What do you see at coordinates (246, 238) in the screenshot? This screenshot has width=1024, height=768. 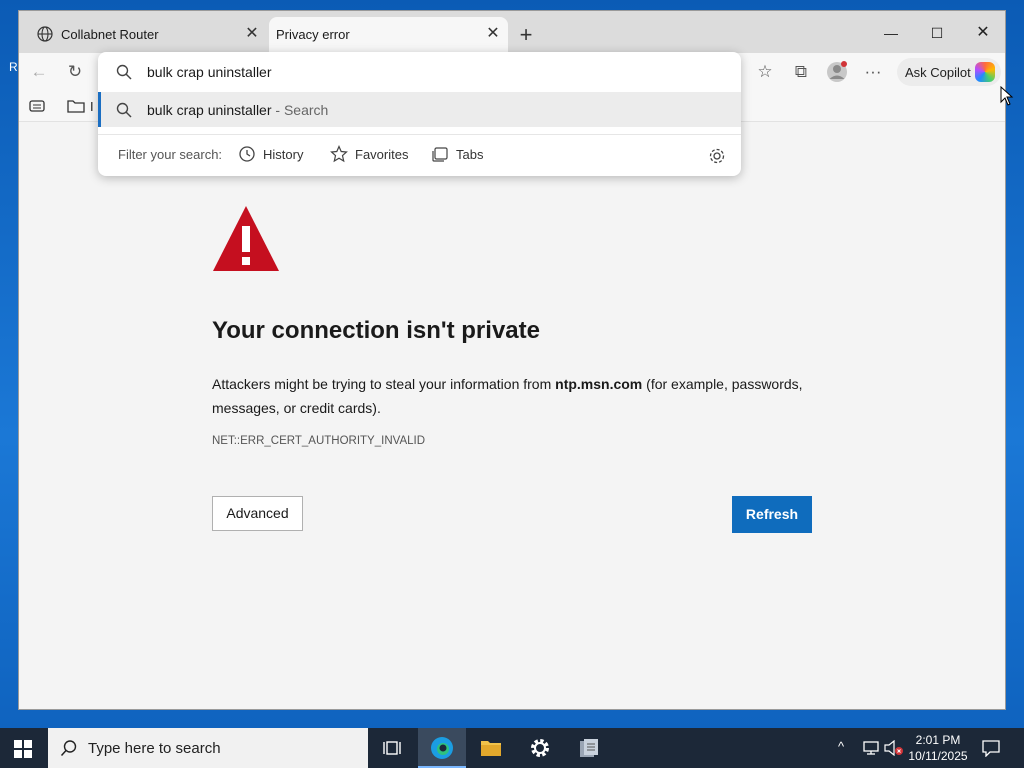 I see `warning-icon` at bounding box center [246, 238].